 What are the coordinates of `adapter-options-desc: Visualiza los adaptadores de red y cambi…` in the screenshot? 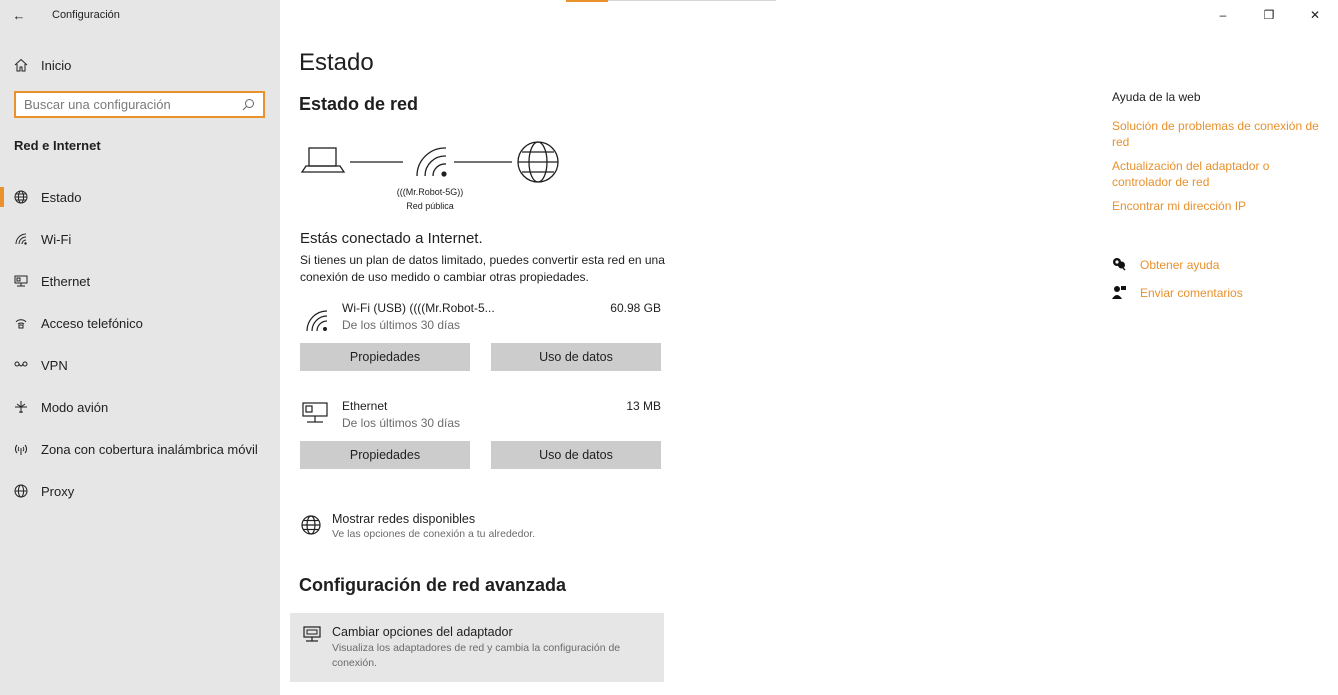 It's located at (476, 655).